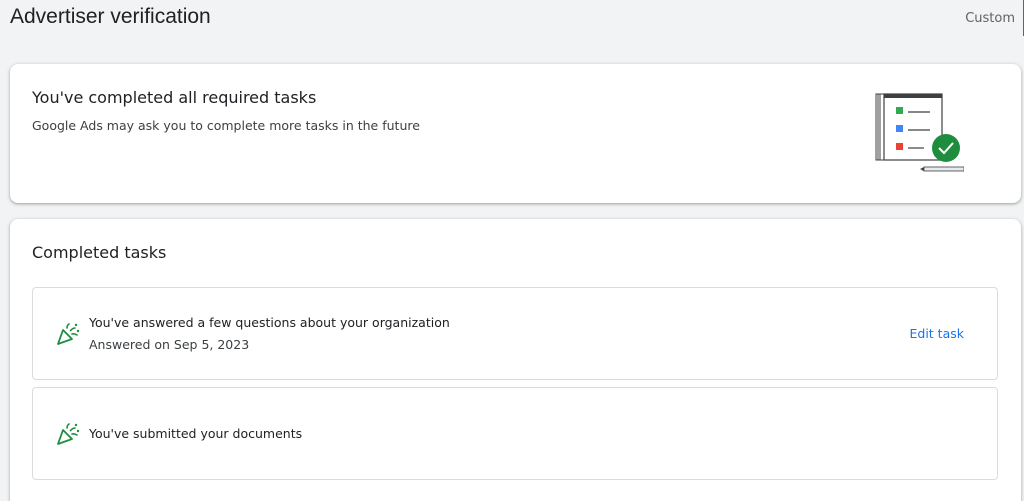 The image size is (1024, 501). I want to click on task-answered-date: Answered on Sep 5, 2023, so click(169, 344).